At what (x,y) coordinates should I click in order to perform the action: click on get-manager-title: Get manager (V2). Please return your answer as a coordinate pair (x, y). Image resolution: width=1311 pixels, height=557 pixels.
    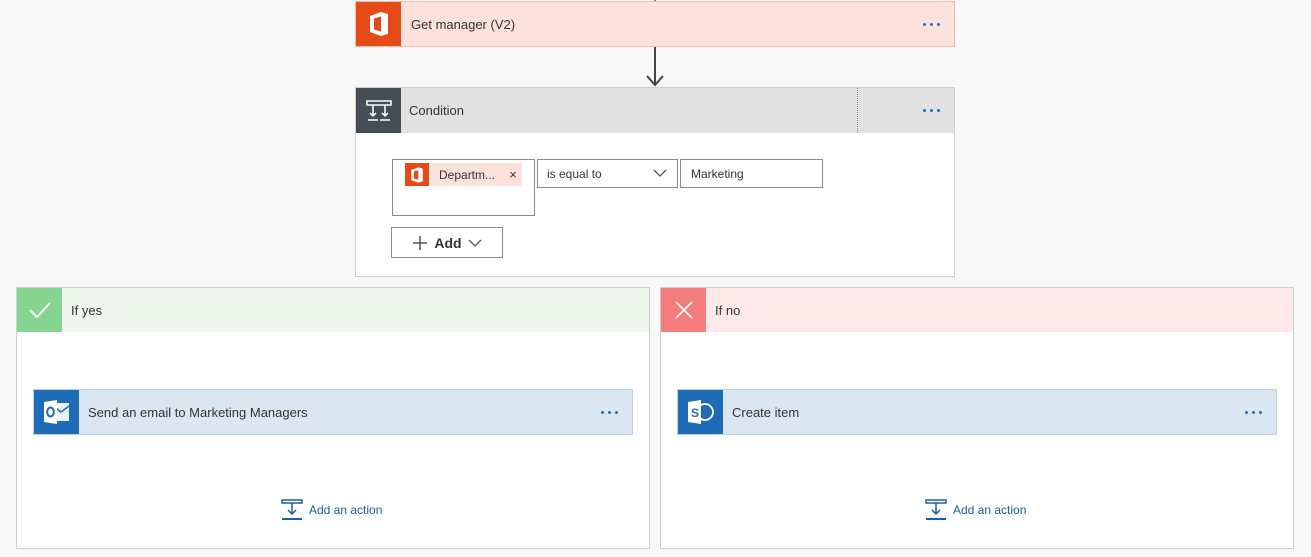
    Looking at the image, I should click on (463, 24).